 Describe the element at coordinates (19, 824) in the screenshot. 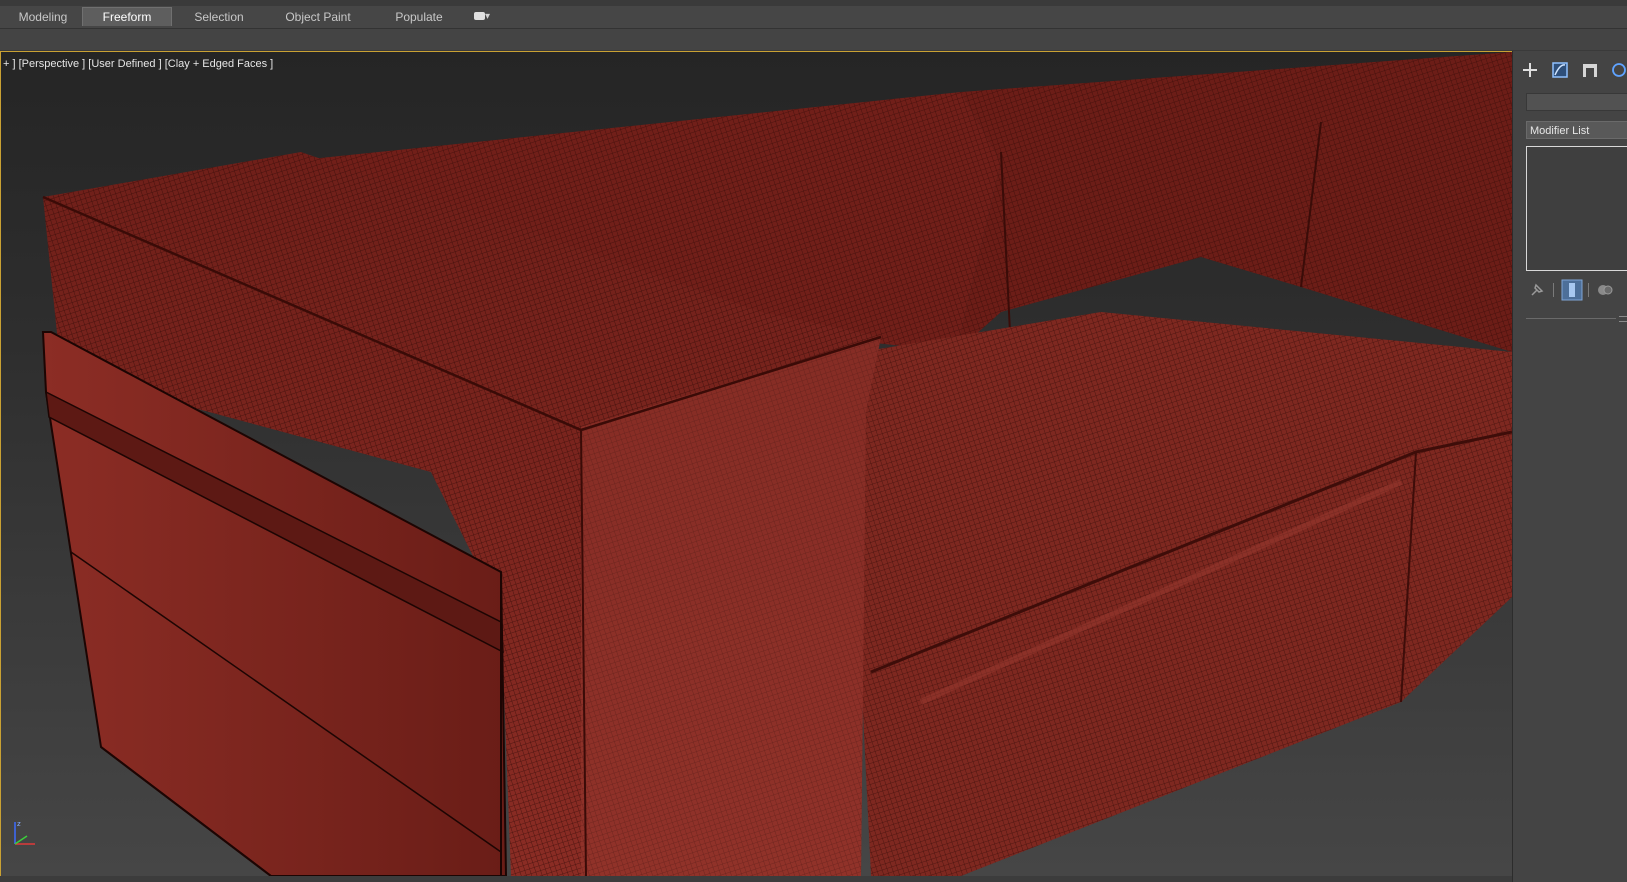

I see `svg-text: z` at that location.